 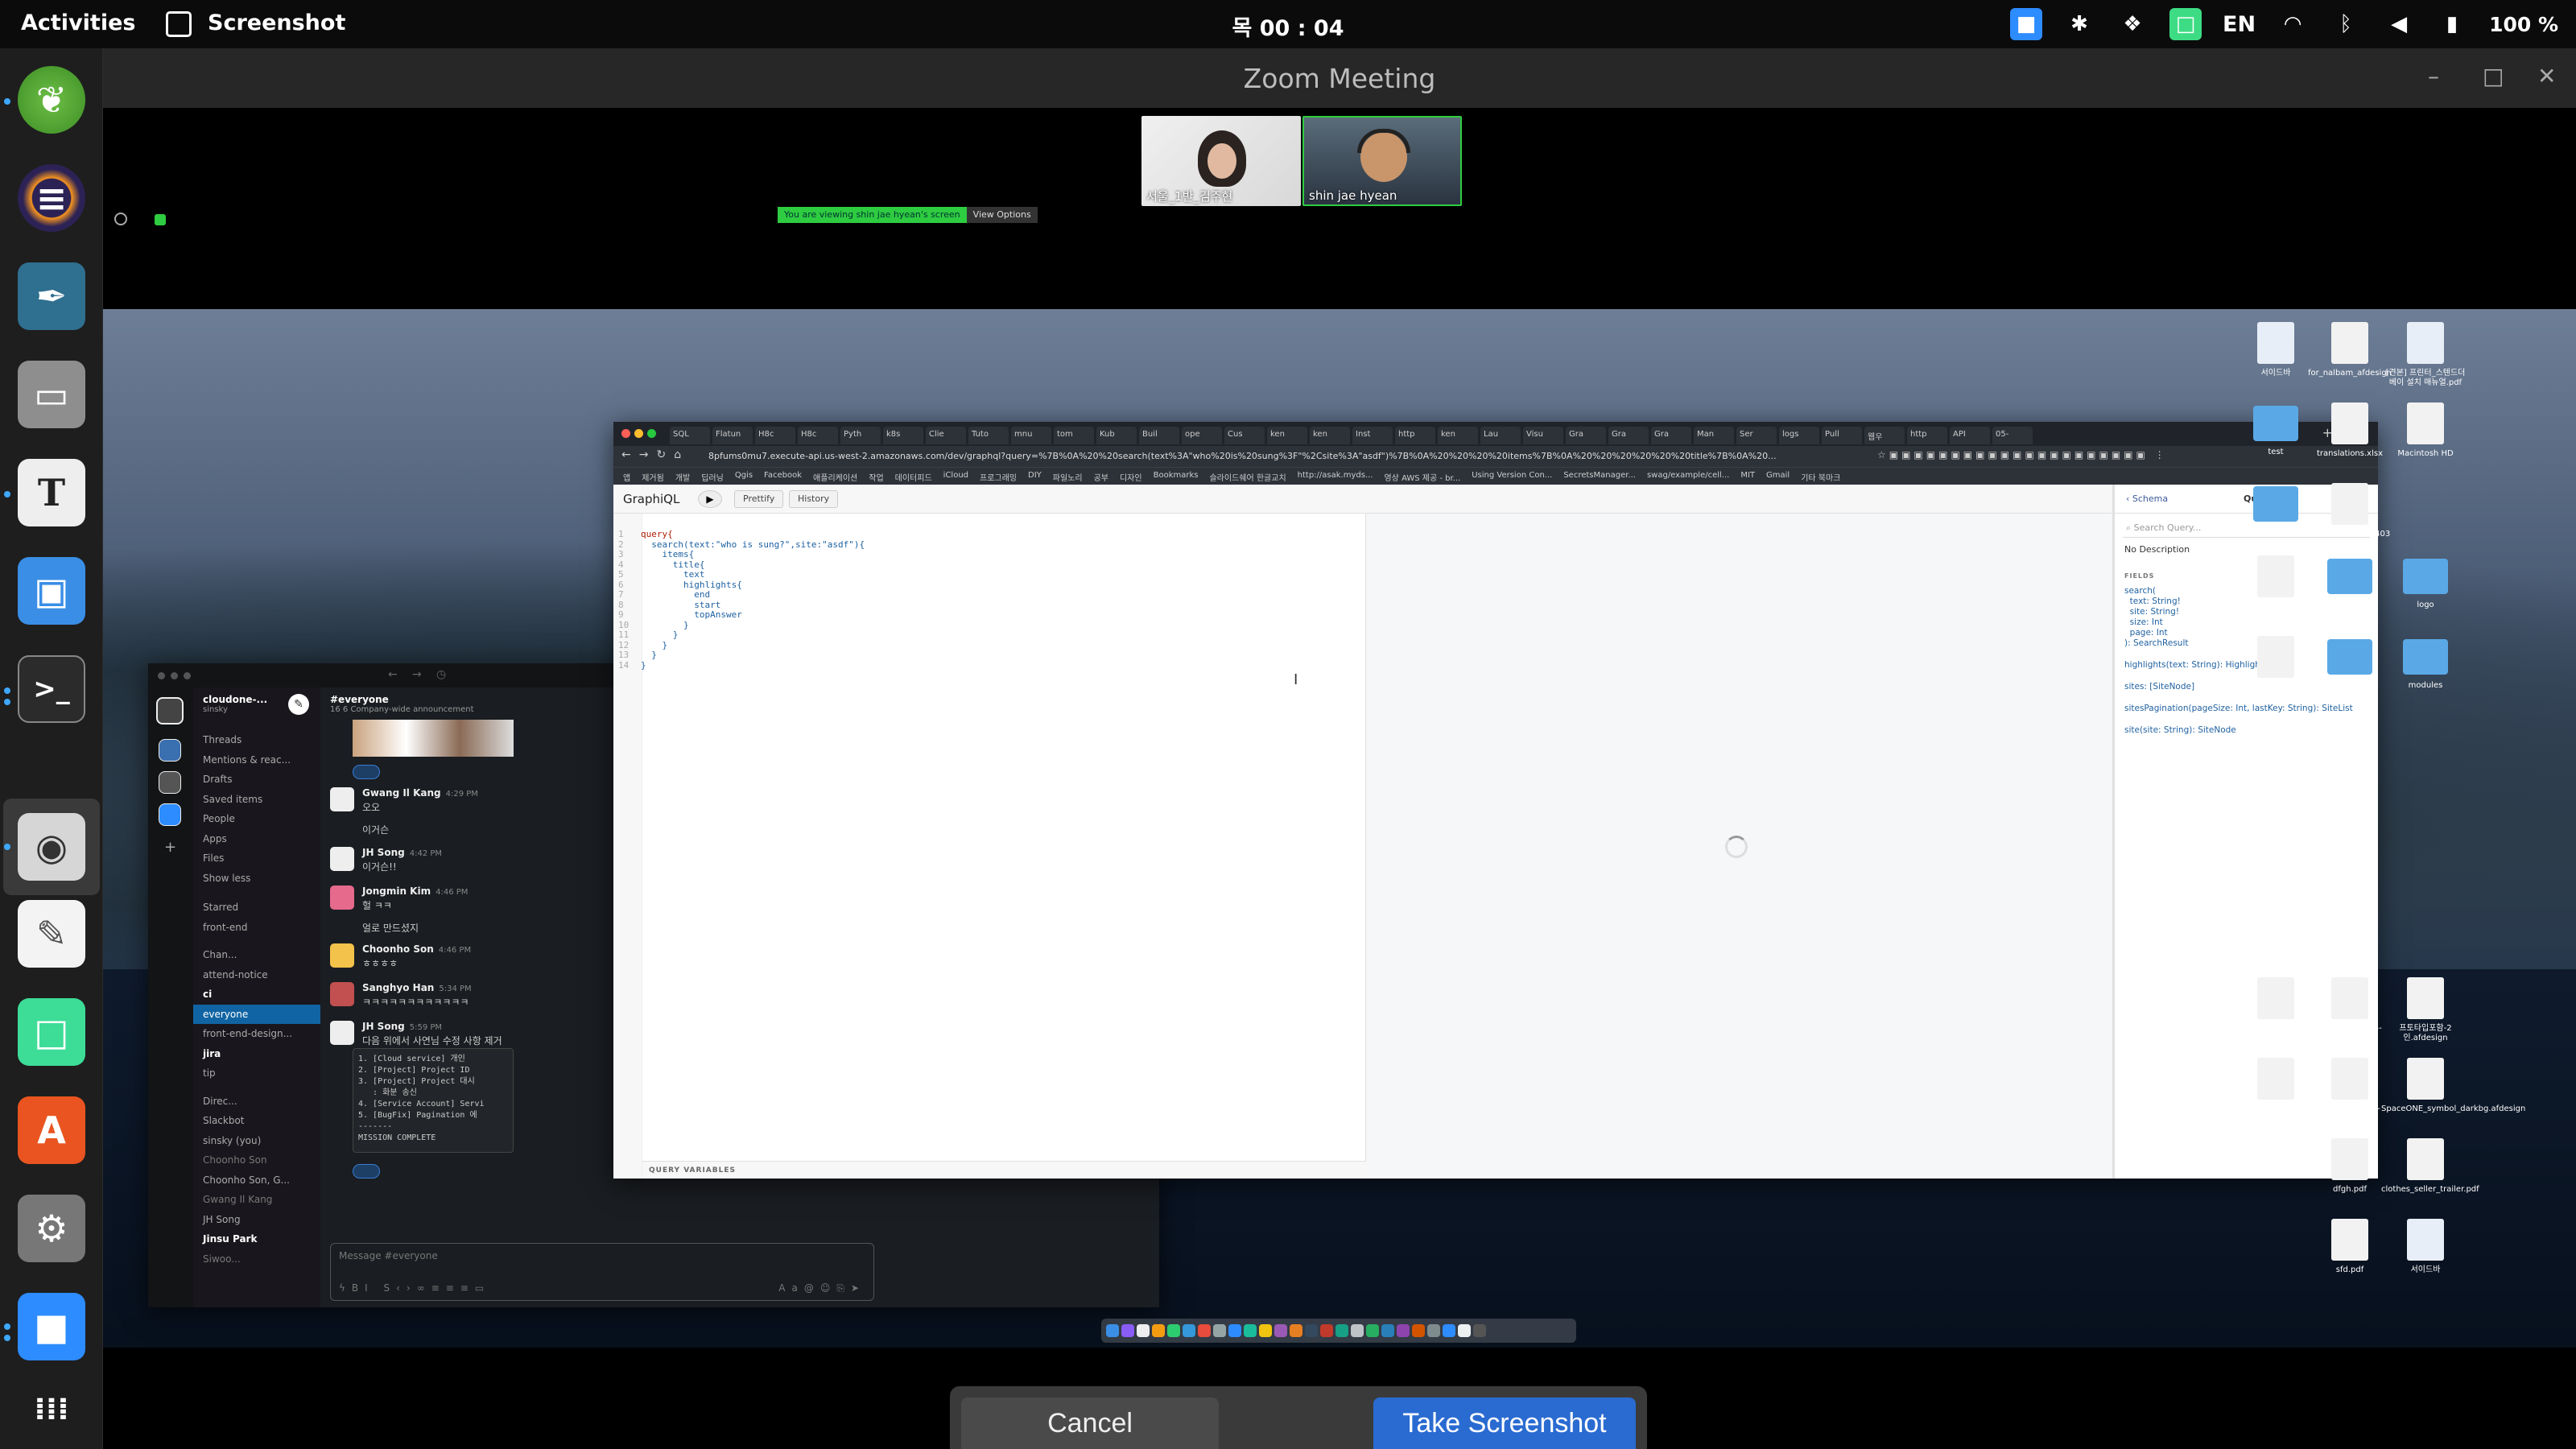 I want to click on bookmark-item: Facebook, so click(x=783, y=476).